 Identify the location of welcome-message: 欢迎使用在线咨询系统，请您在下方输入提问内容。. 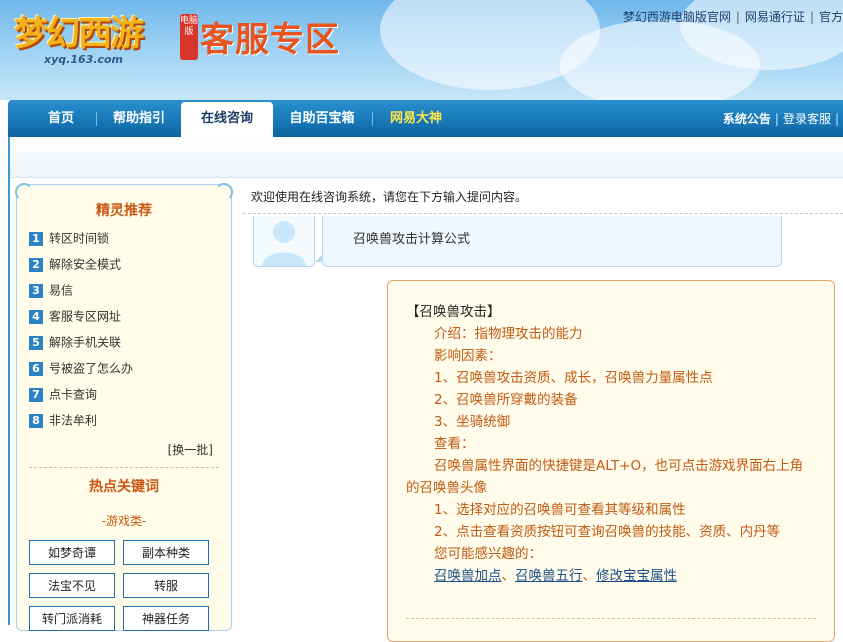
(389, 197).